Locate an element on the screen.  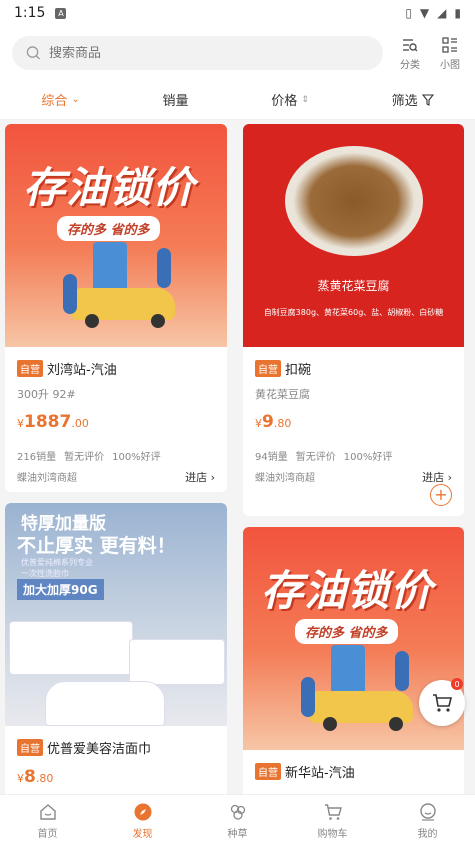
category-icon is located at coordinates (410, 44).